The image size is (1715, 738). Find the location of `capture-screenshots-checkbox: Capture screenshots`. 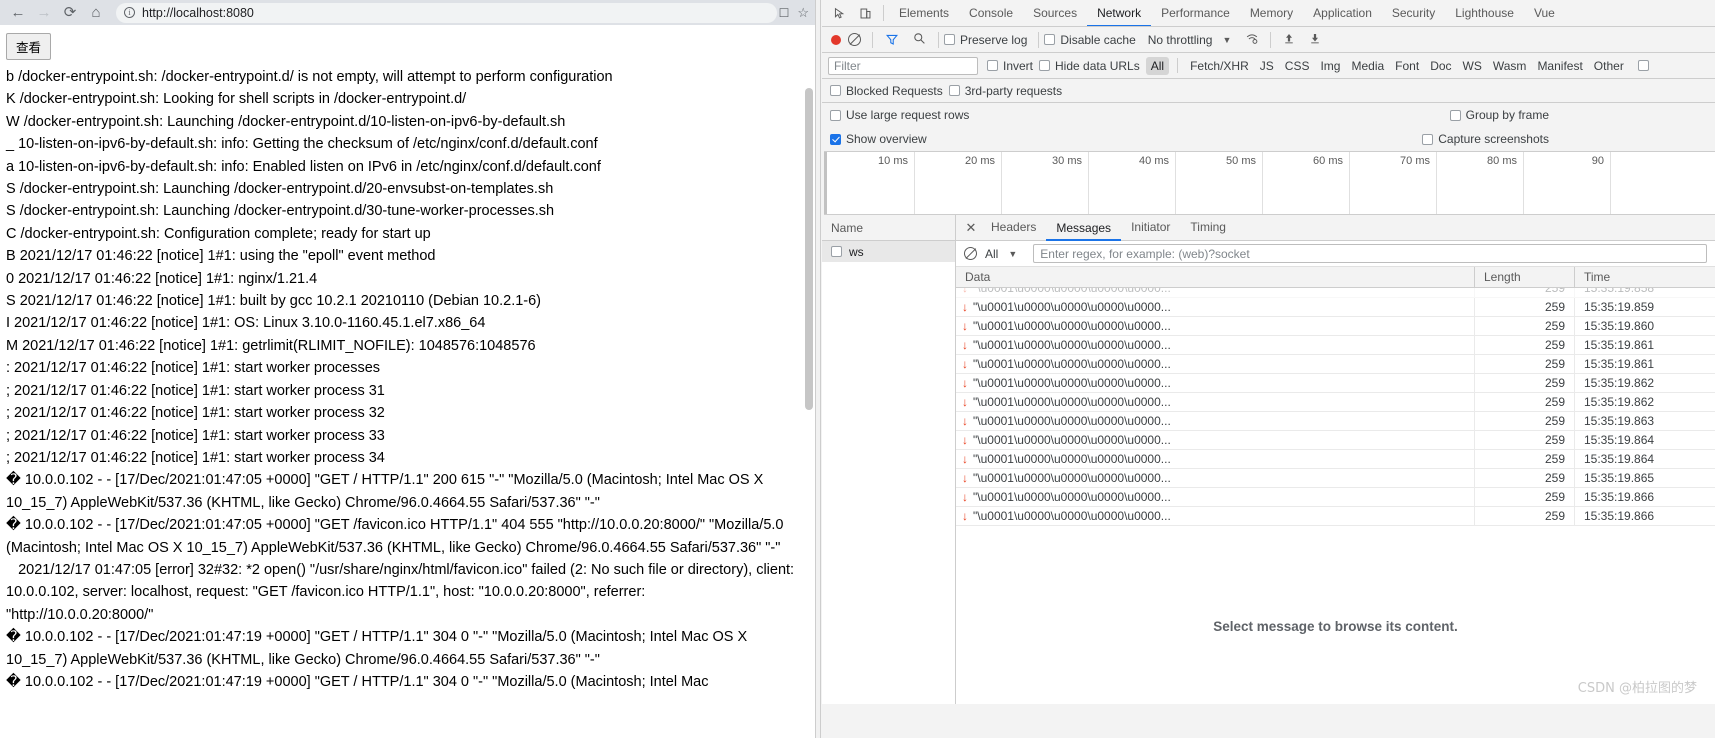

capture-screenshots-checkbox: Capture screenshots is located at coordinates (1485, 139).